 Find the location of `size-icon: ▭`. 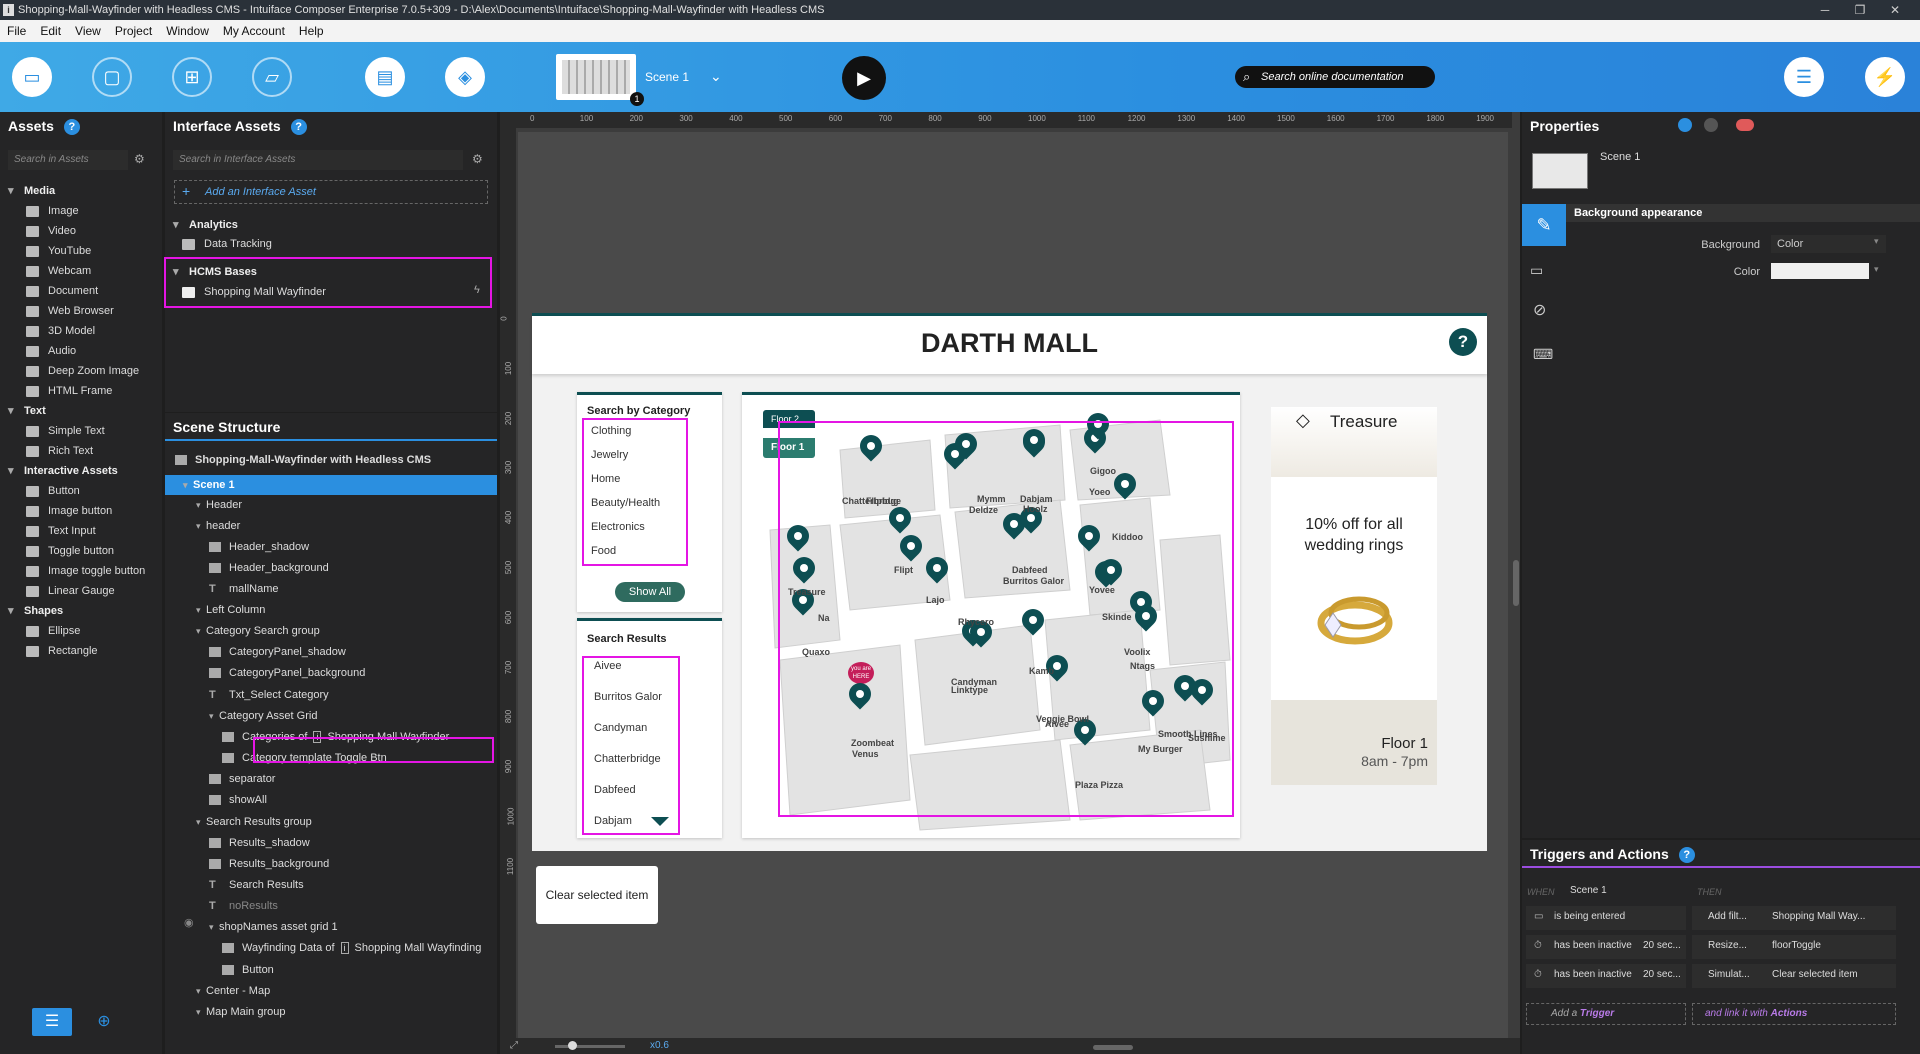

size-icon: ▭ is located at coordinates (1536, 270).